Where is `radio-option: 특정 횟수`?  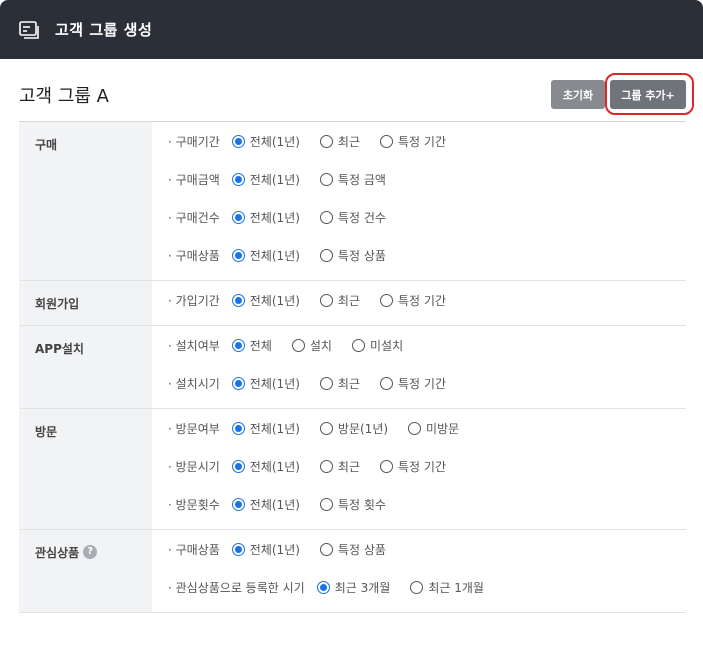 radio-option: 특정 횟수 is located at coordinates (352, 504).